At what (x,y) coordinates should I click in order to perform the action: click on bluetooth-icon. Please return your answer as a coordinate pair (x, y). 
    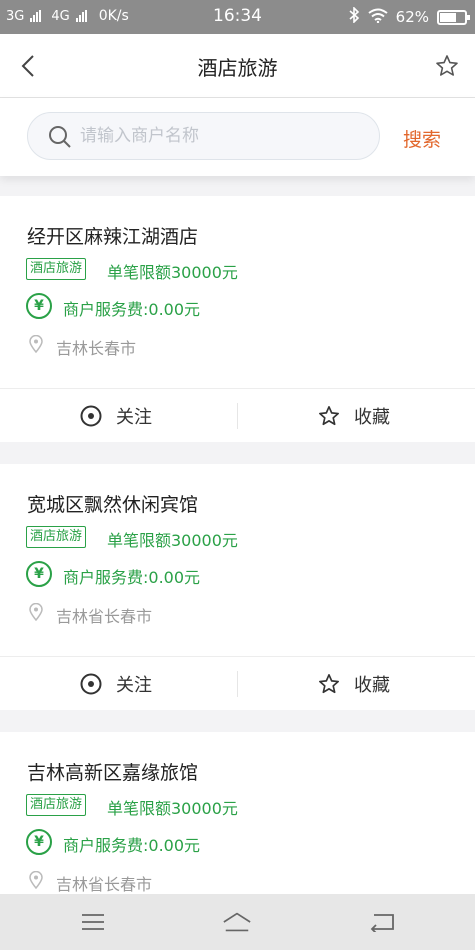
    Looking at the image, I should click on (354, 16).